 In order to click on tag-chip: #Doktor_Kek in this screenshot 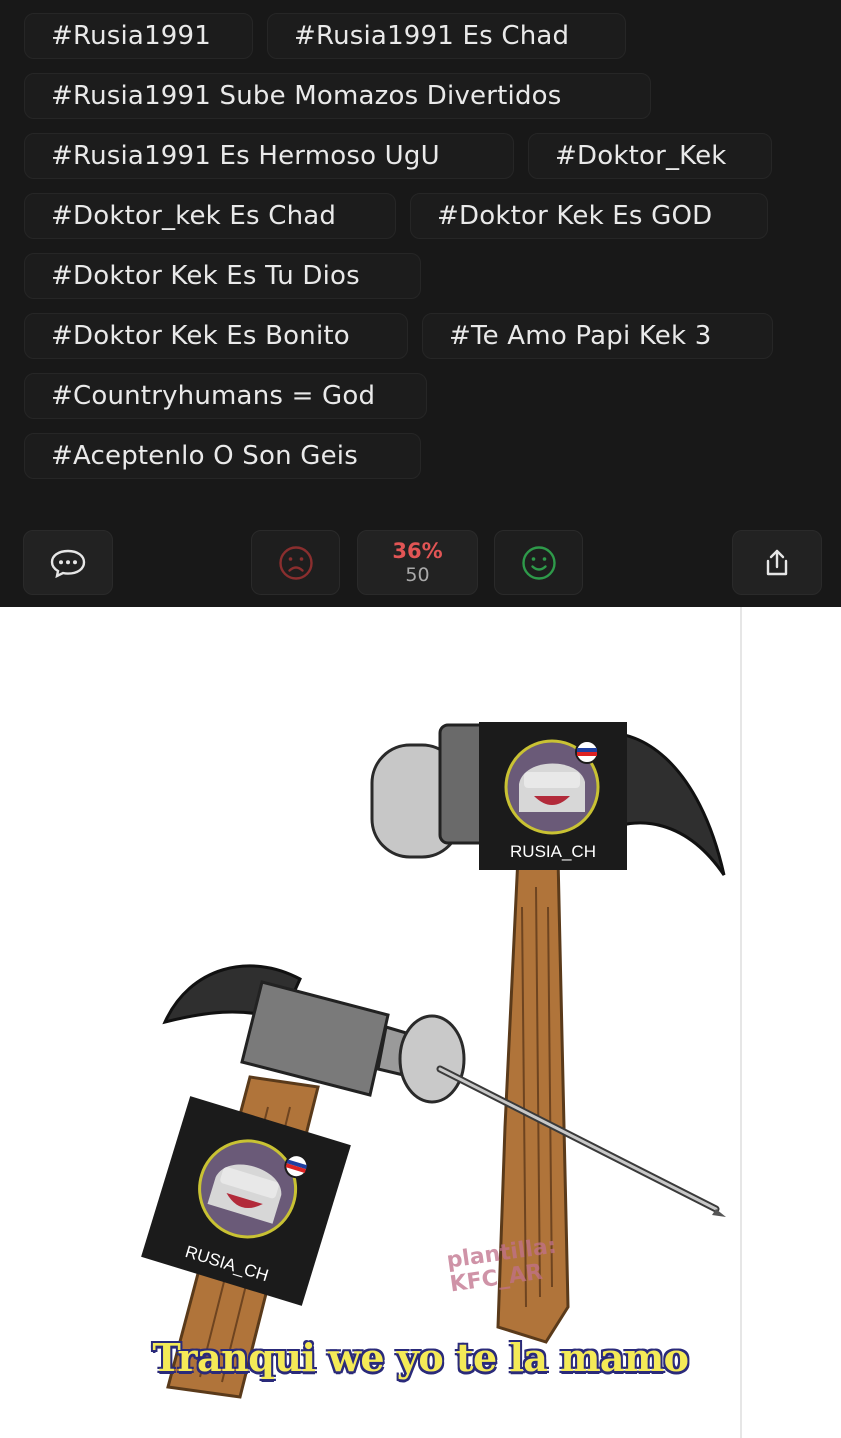, I will do `click(650, 156)`.